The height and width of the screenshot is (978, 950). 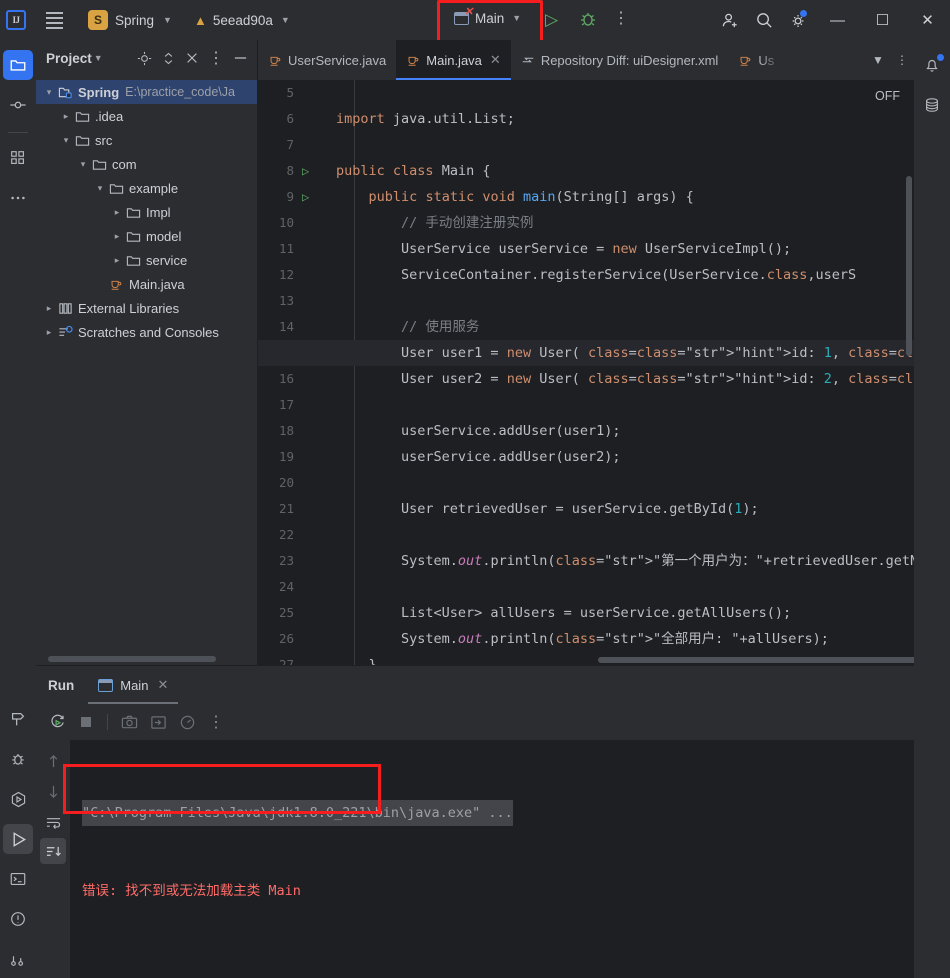 I want to click on tree-item-src: ▾ src, so click(x=146, y=140).